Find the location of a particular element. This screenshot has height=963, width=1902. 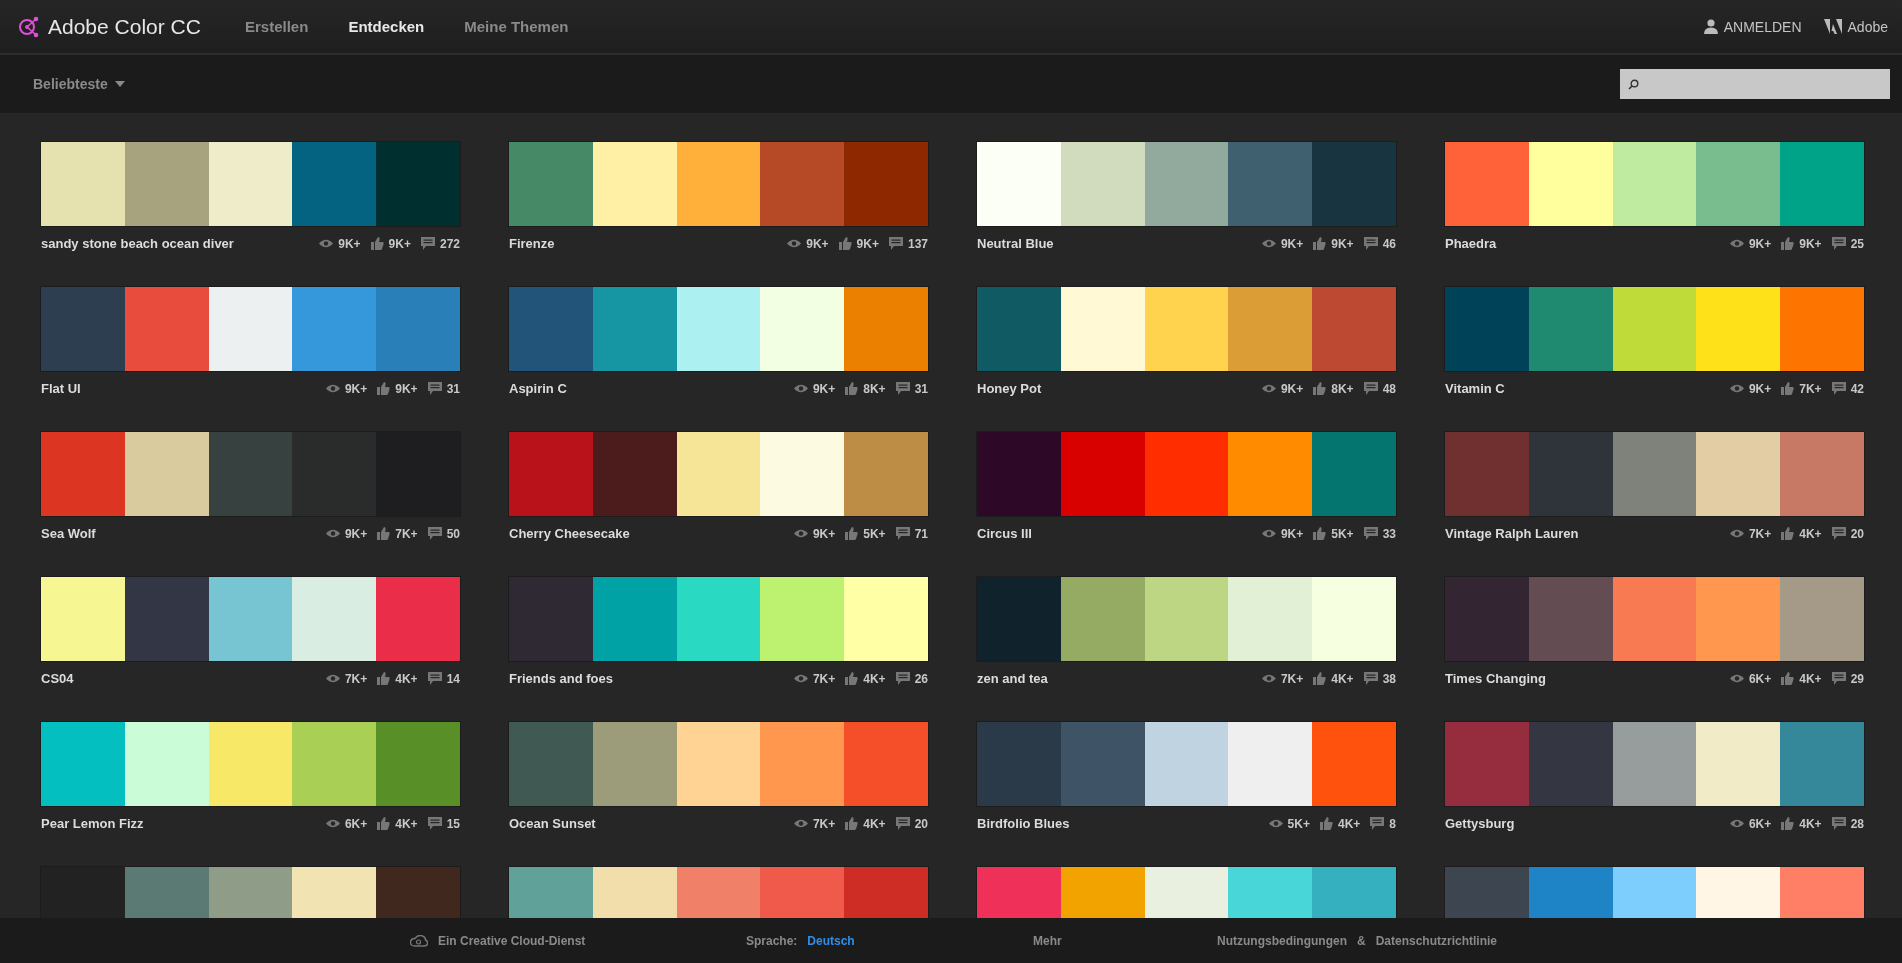

theme-name: Gettysburg is located at coordinates (1480, 823).